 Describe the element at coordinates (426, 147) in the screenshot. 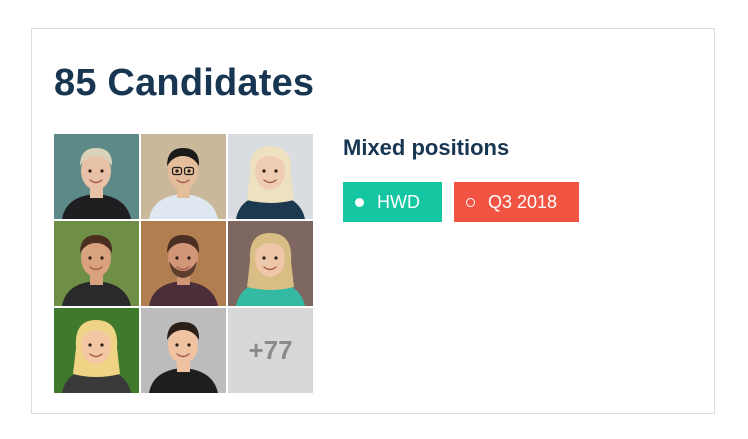

I see `position-label: Mixed positions` at that location.